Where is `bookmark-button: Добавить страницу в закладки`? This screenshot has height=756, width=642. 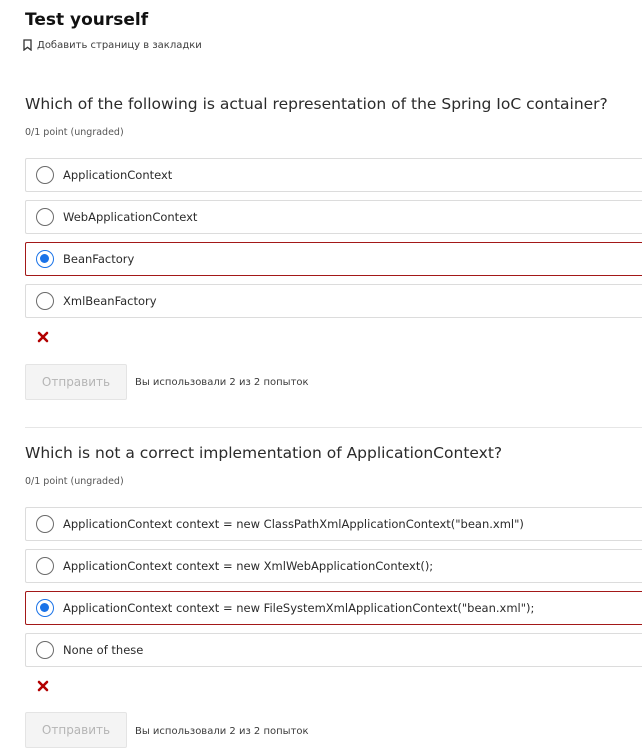 bookmark-button: Добавить страницу в закладки is located at coordinates (112, 45).